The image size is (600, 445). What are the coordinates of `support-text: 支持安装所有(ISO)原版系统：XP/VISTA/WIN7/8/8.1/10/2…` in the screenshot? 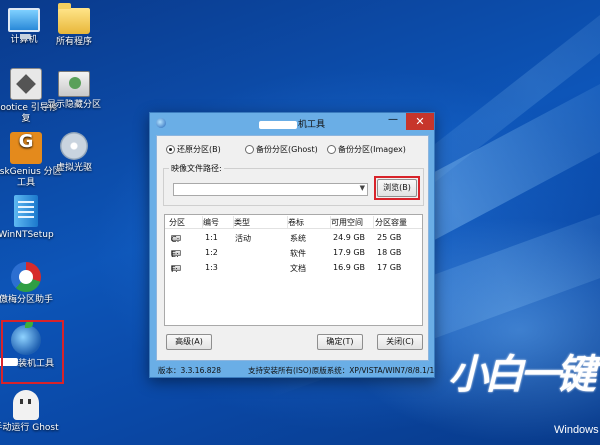 It's located at (341, 370).